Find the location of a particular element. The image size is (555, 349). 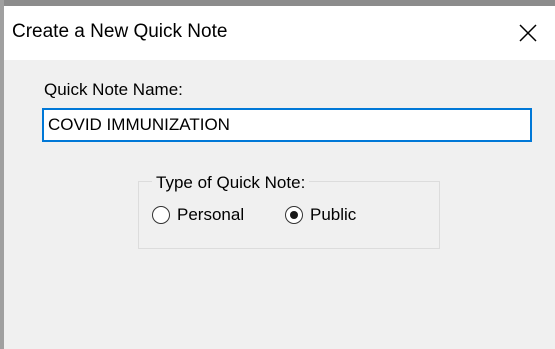

radio-public-selected-dot is located at coordinates (294, 215).